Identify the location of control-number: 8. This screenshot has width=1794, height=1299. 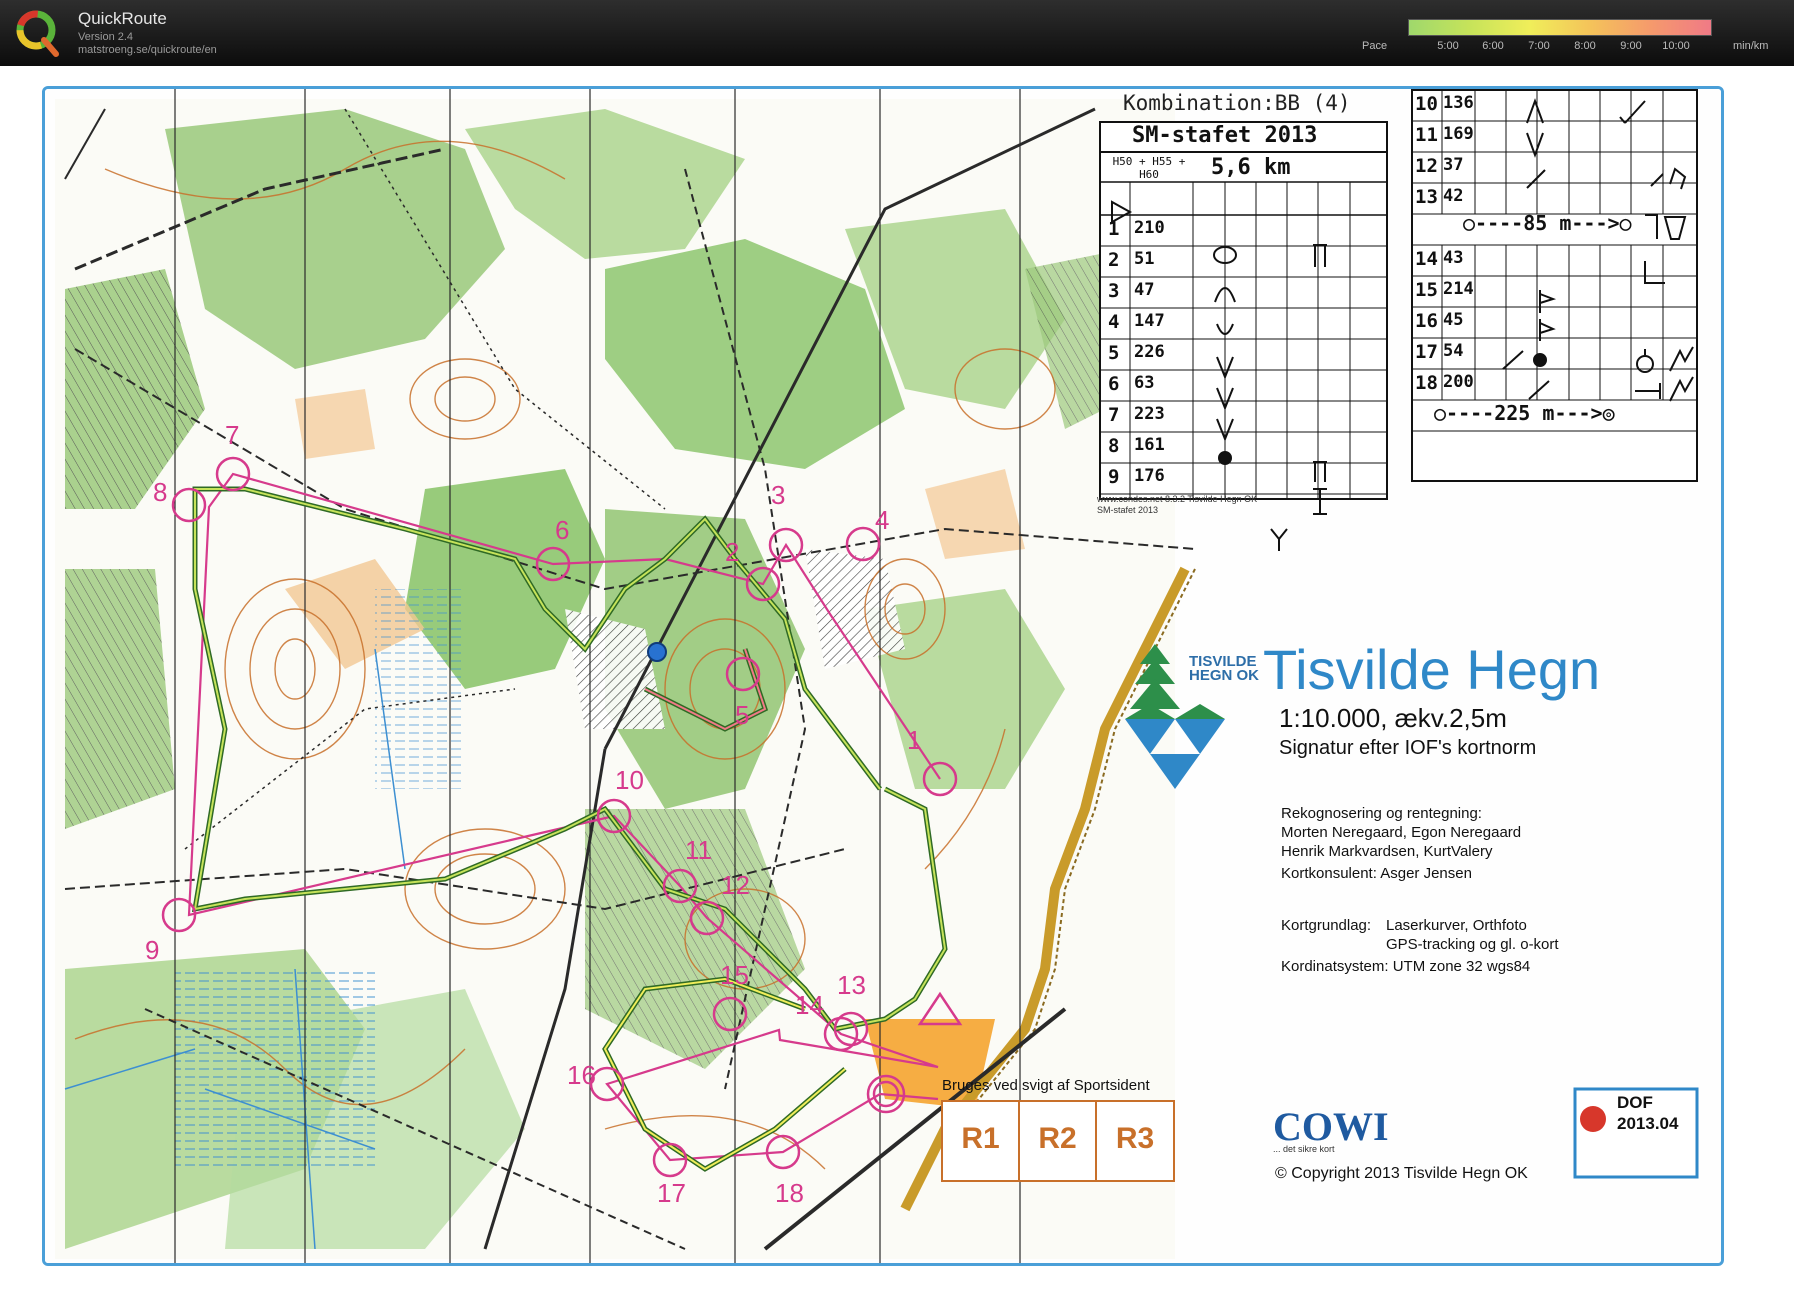
(1114, 446).